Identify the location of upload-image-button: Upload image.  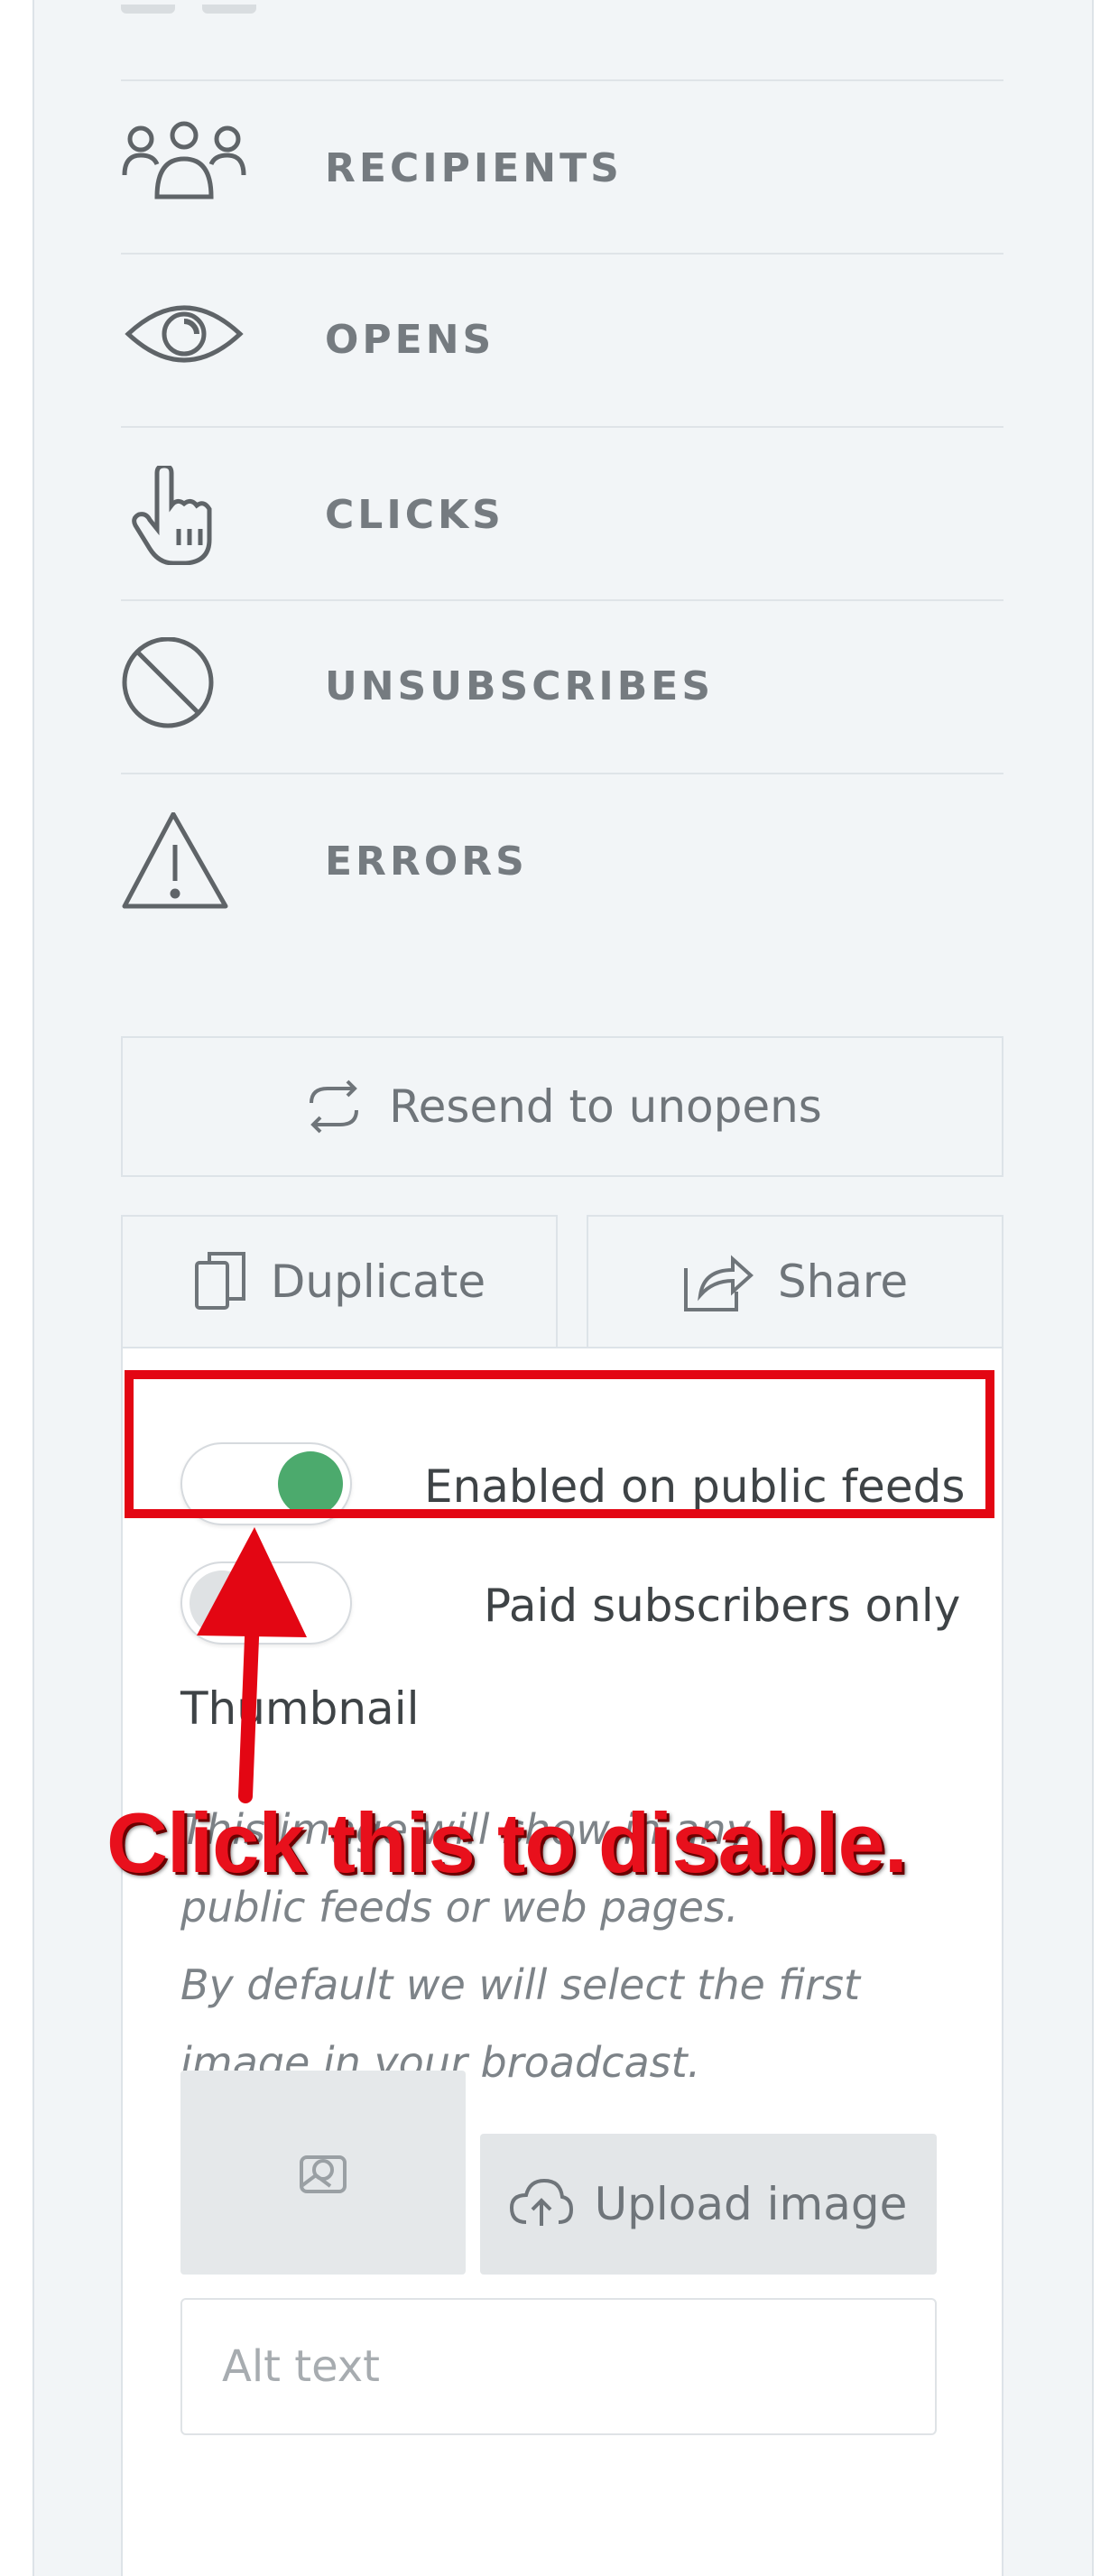
(708, 2204).